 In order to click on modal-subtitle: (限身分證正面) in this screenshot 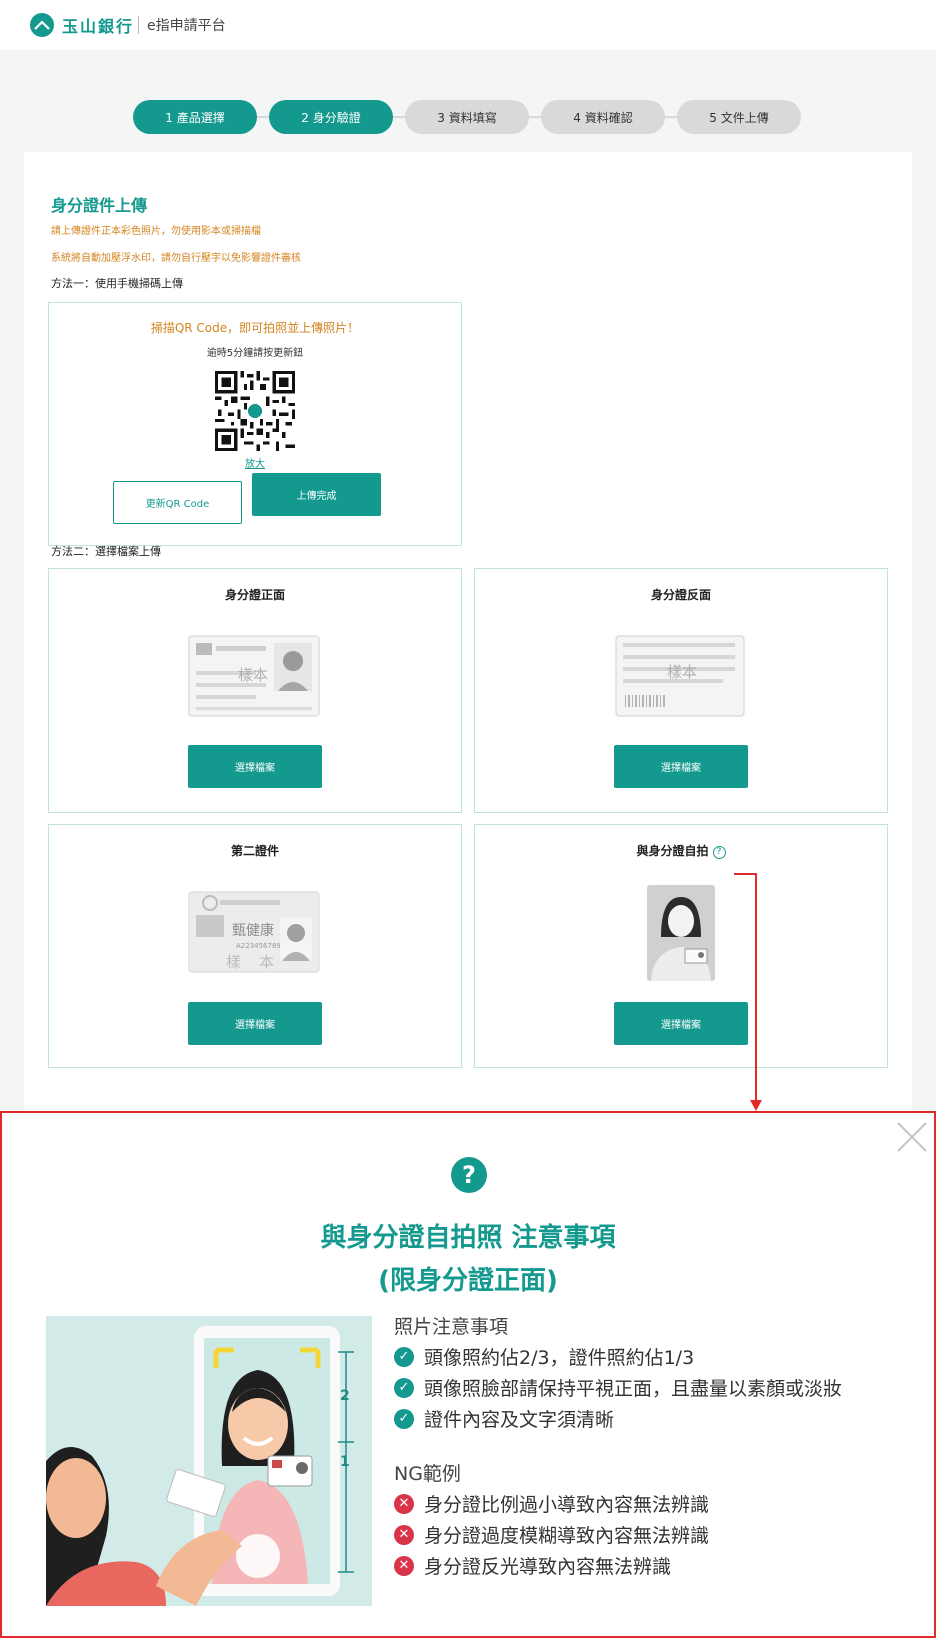, I will do `click(468, 1281)`.